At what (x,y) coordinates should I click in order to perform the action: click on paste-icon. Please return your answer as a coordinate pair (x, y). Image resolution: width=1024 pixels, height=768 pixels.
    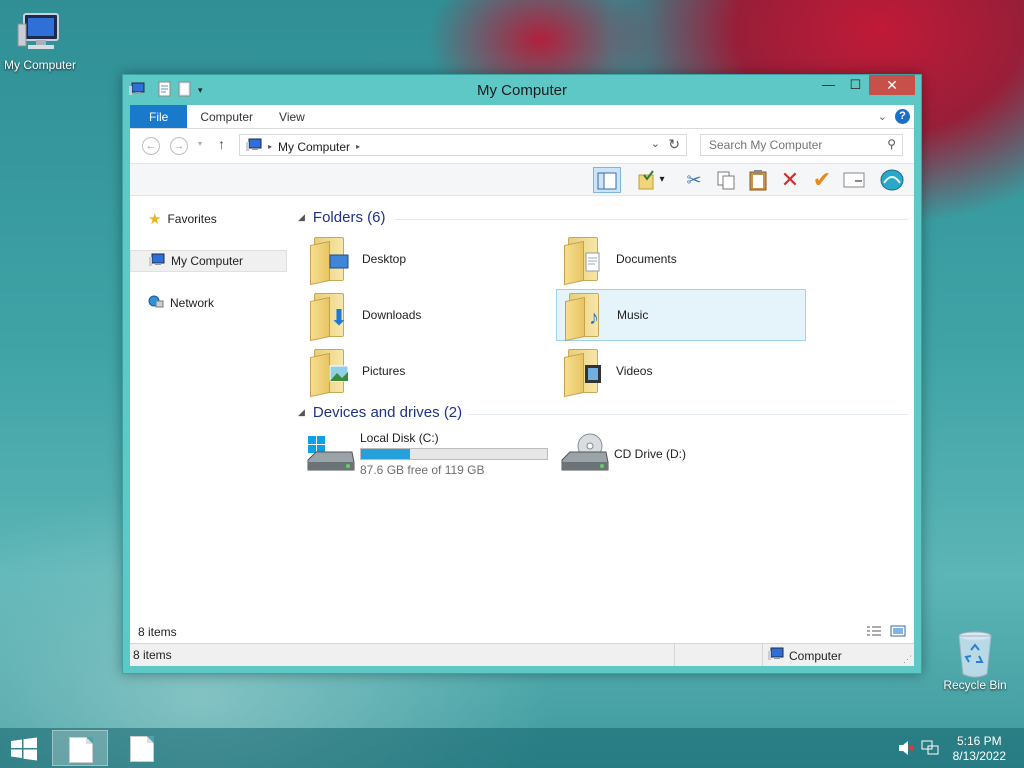
    Looking at the image, I should click on (758, 180).